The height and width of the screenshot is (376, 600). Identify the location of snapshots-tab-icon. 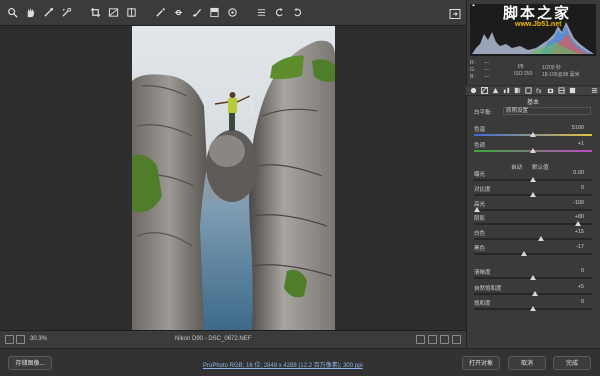
(572, 90).